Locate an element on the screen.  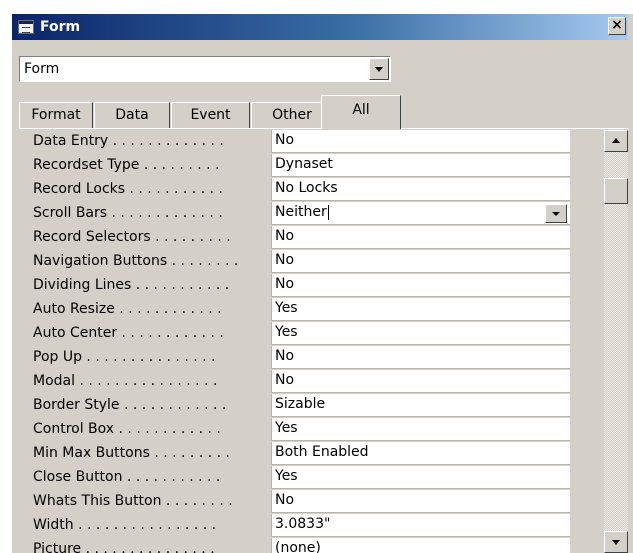
property-row: Navigation Buttons . . . . . . . . No is located at coordinates (309, 261).